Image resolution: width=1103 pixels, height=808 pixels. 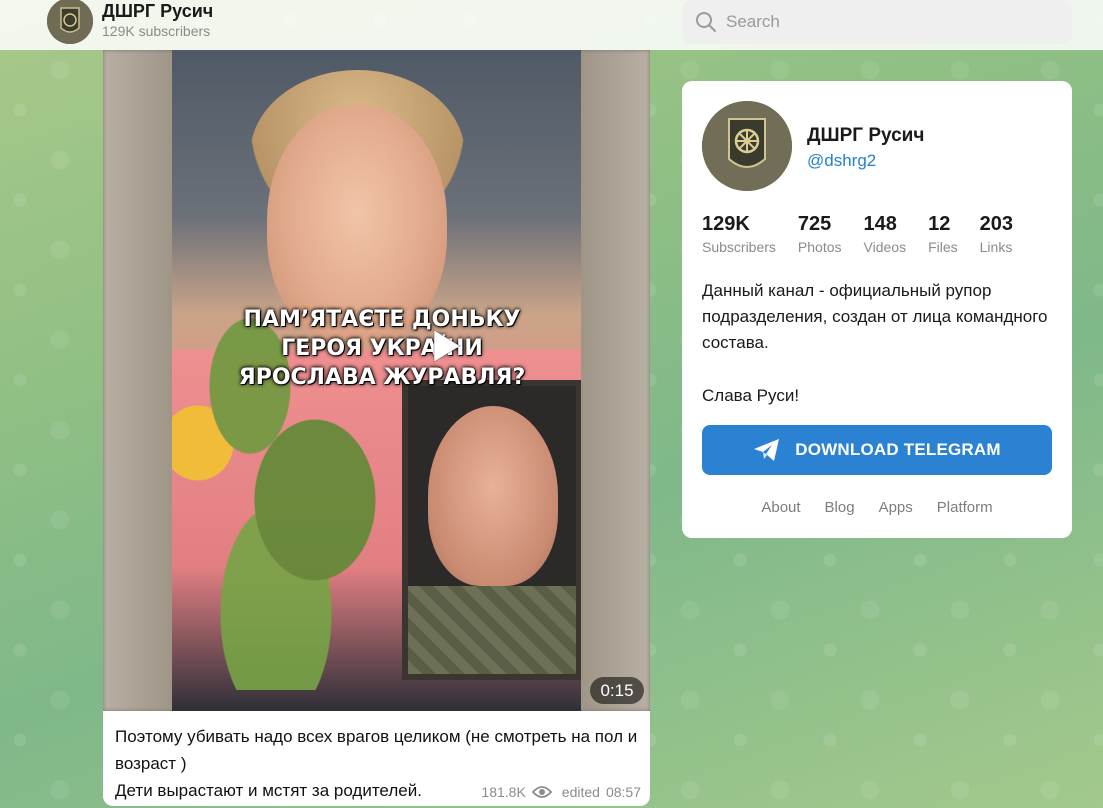 What do you see at coordinates (939, 224) in the screenshot?
I see `stat-value: 12` at bounding box center [939, 224].